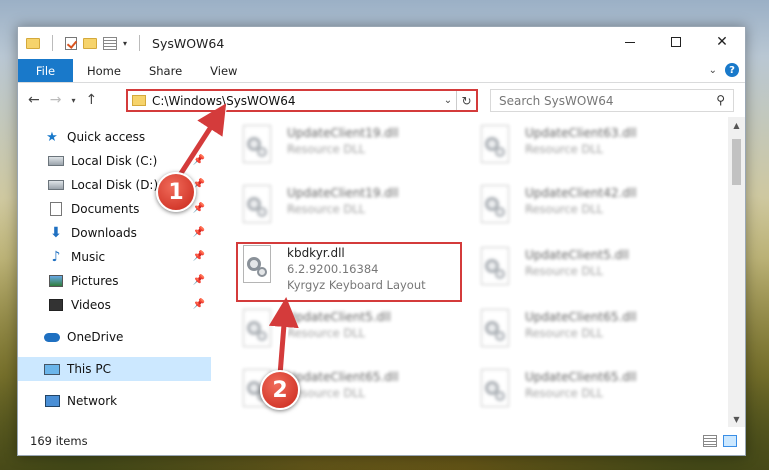 This screenshot has height=470, width=769. I want to click on minimize-button, so click(630, 42).